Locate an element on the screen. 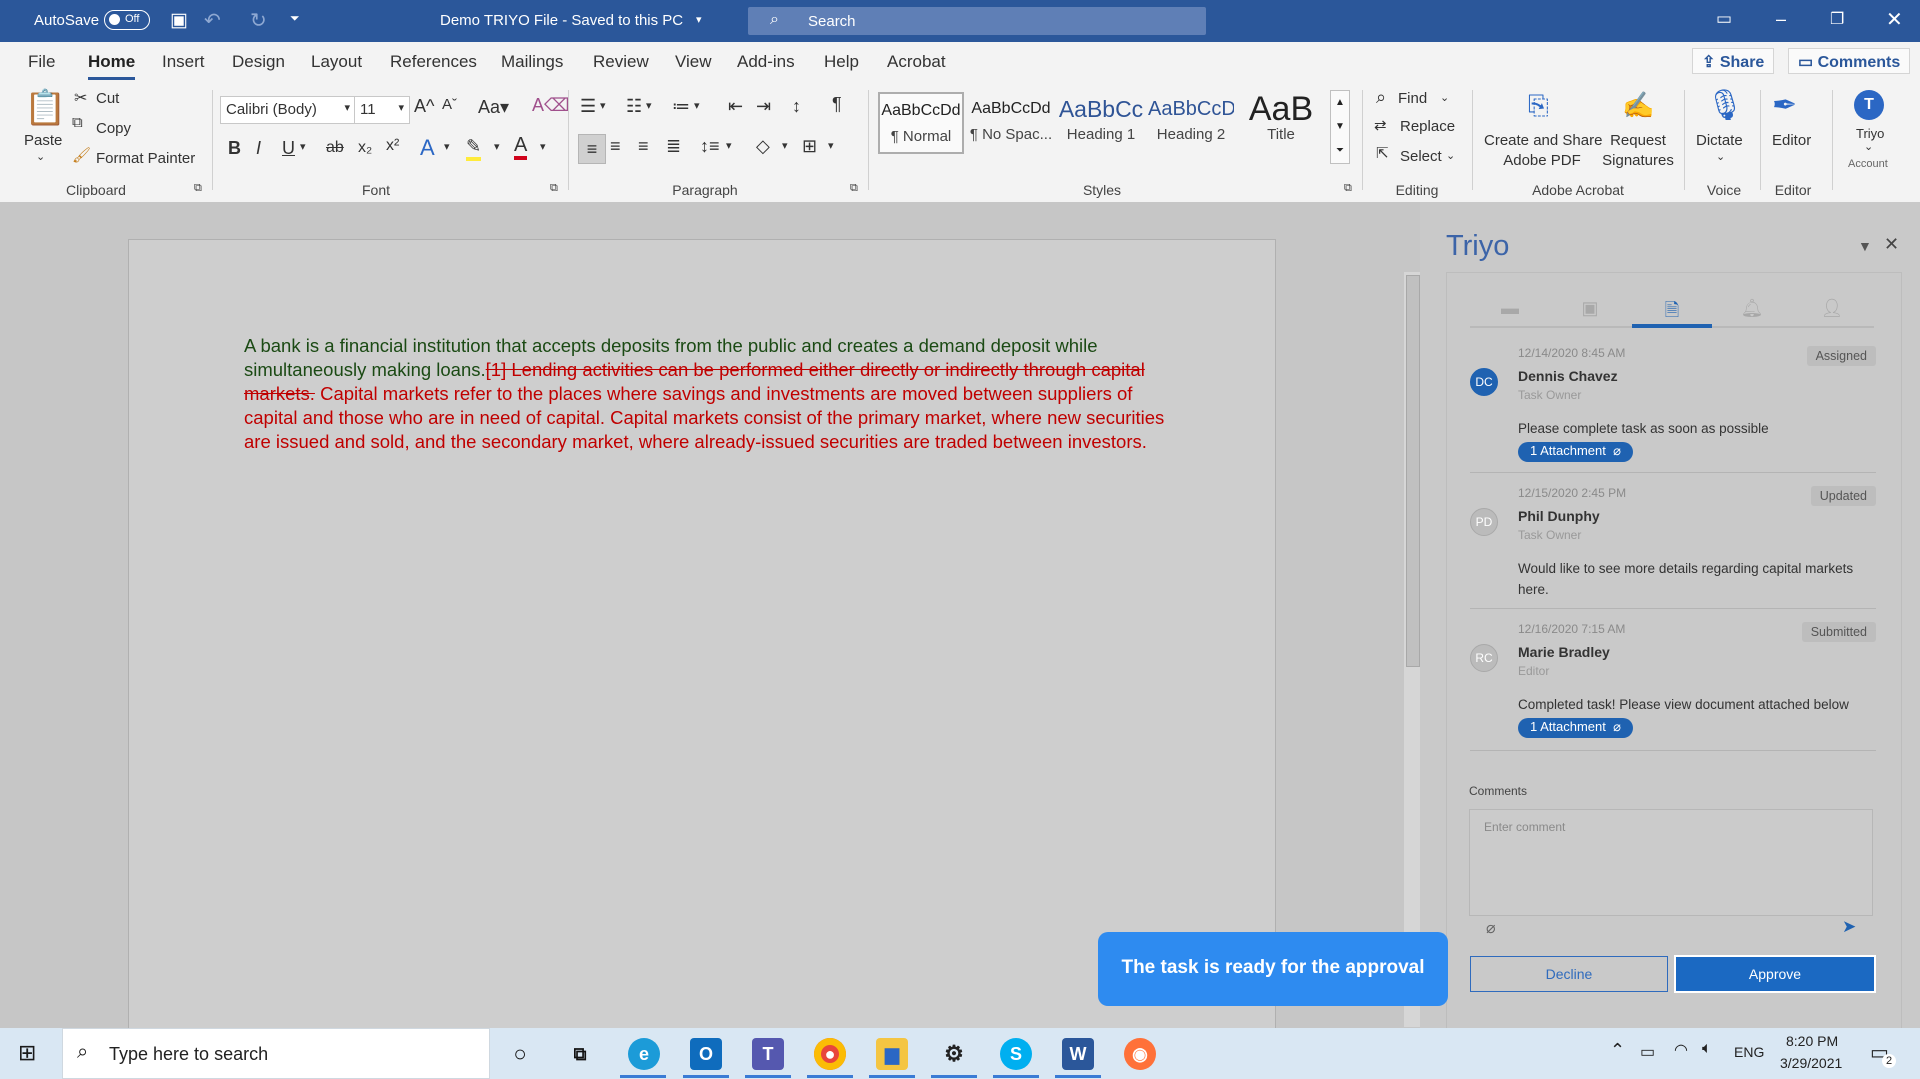 The image size is (1920, 1079). paste-icon: 📋 is located at coordinates (45, 108).